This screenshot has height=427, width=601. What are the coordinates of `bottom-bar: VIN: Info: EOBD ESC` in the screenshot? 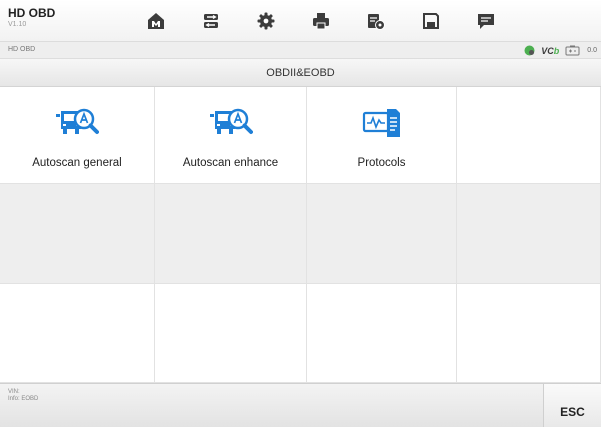 It's located at (300, 405).